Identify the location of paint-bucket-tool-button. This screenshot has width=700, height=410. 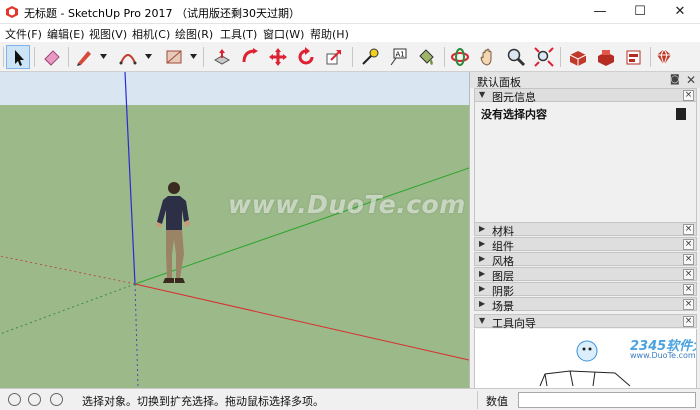
(426, 57).